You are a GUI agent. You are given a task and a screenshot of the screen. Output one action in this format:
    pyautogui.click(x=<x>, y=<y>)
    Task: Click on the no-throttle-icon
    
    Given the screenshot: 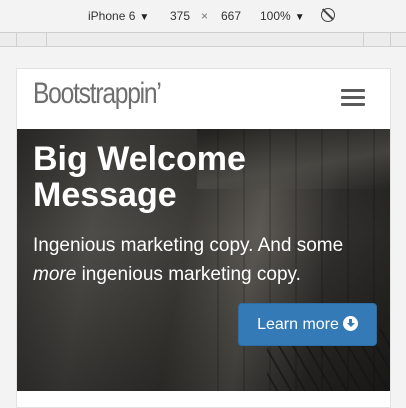 What is the action you would take?
    pyautogui.click(x=328, y=15)
    